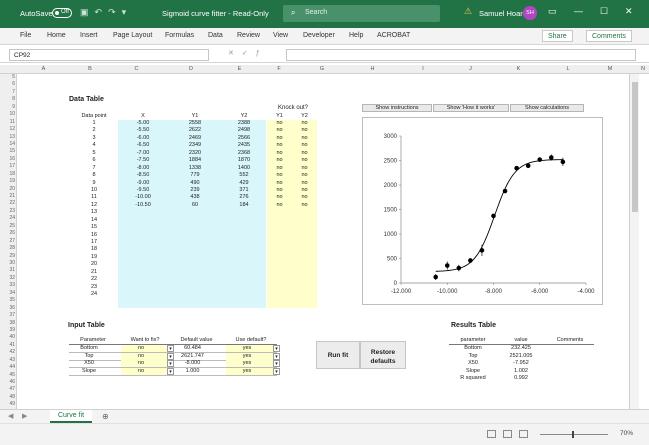  I want to click on show-how-it-works-button: Show 'How it works', so click(471, 108).